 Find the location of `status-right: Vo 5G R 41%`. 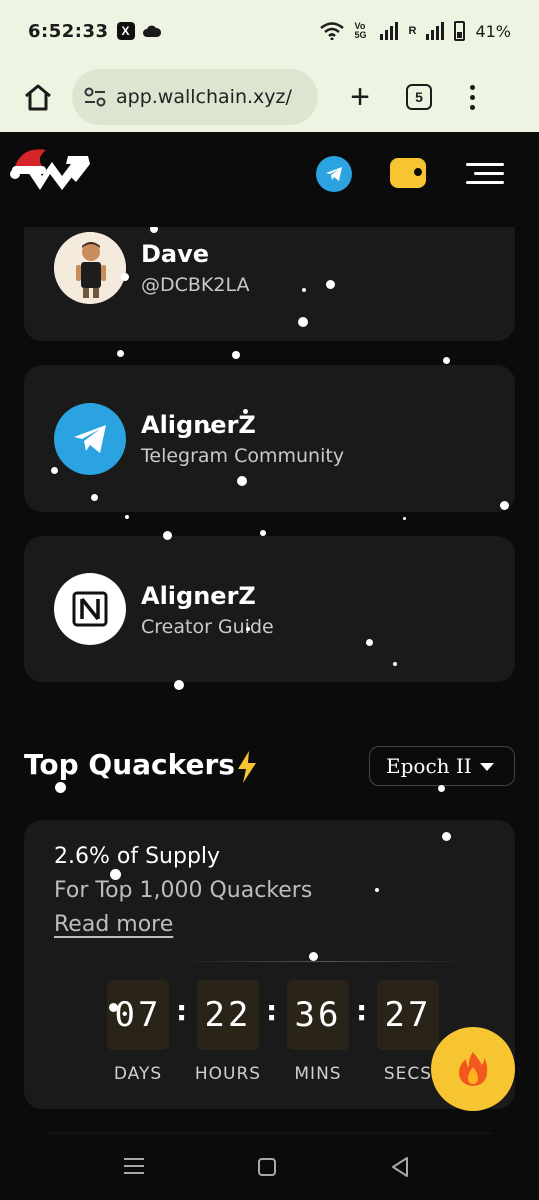

status-right: Vo 5G R 41% is located at coordinates (415, 31).